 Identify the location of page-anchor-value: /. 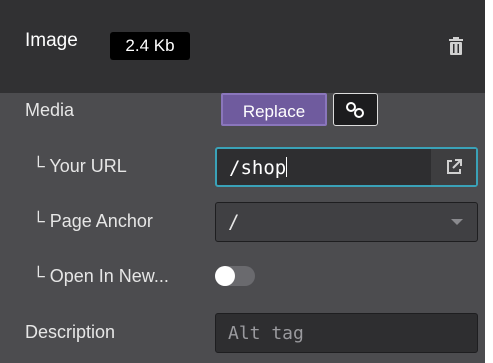
(234, 222).